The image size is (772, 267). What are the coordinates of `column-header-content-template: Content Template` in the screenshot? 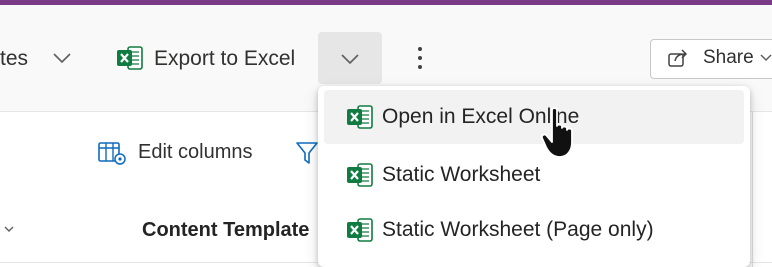 It's located at (225, 230).